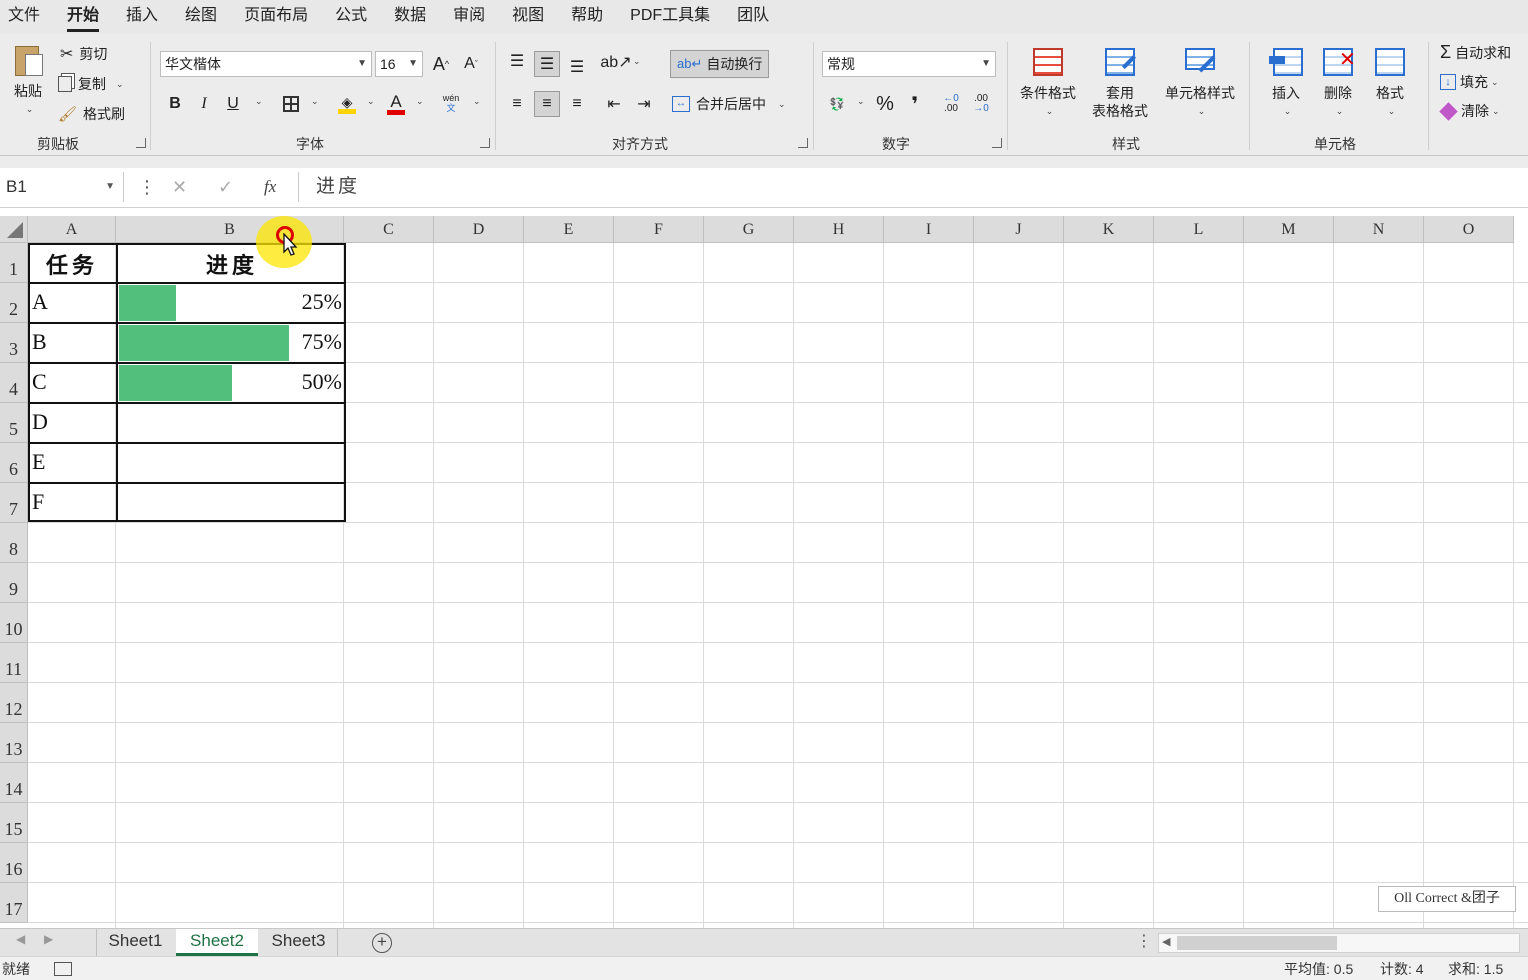 The width and height of the screenshot is (1528, 980). I want to click on row-header-14: 14, so click(14, 783).